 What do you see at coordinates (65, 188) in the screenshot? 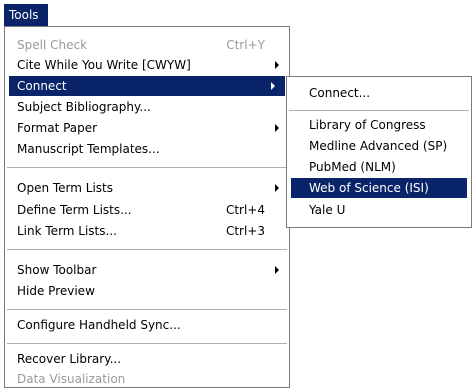
I see `menu-item-label: Open Term Lists` at bounding box center [65, 188].